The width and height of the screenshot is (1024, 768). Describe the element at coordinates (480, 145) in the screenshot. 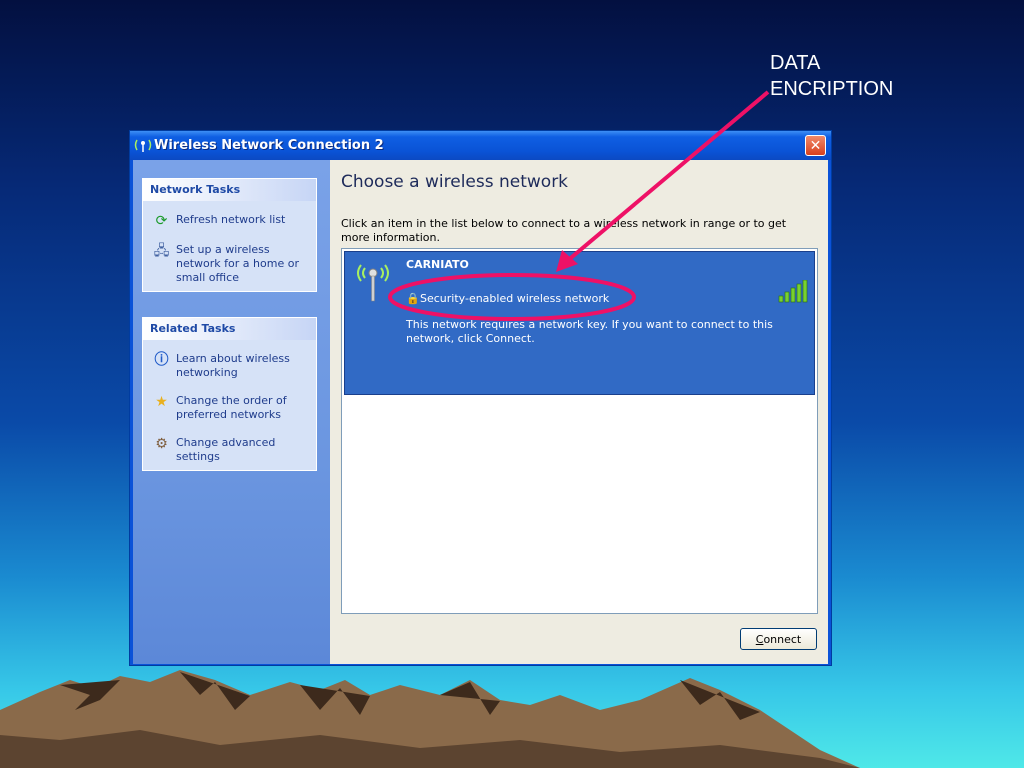

I see `title-bar: Wireless Network Connection 2 ✕` at that location.